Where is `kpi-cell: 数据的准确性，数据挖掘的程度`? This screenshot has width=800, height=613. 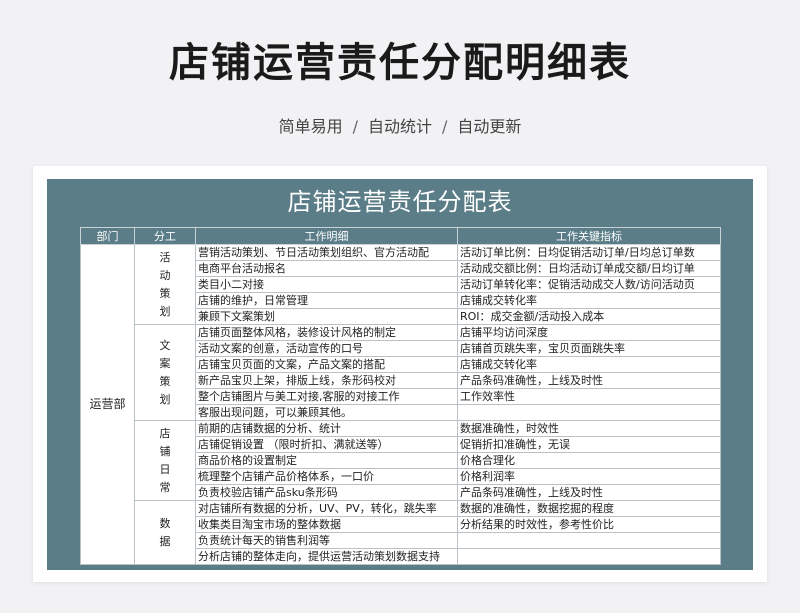 kpi-cell: 数据的准确性，数据挖掘的程度 is located at coordinates (589, 508).